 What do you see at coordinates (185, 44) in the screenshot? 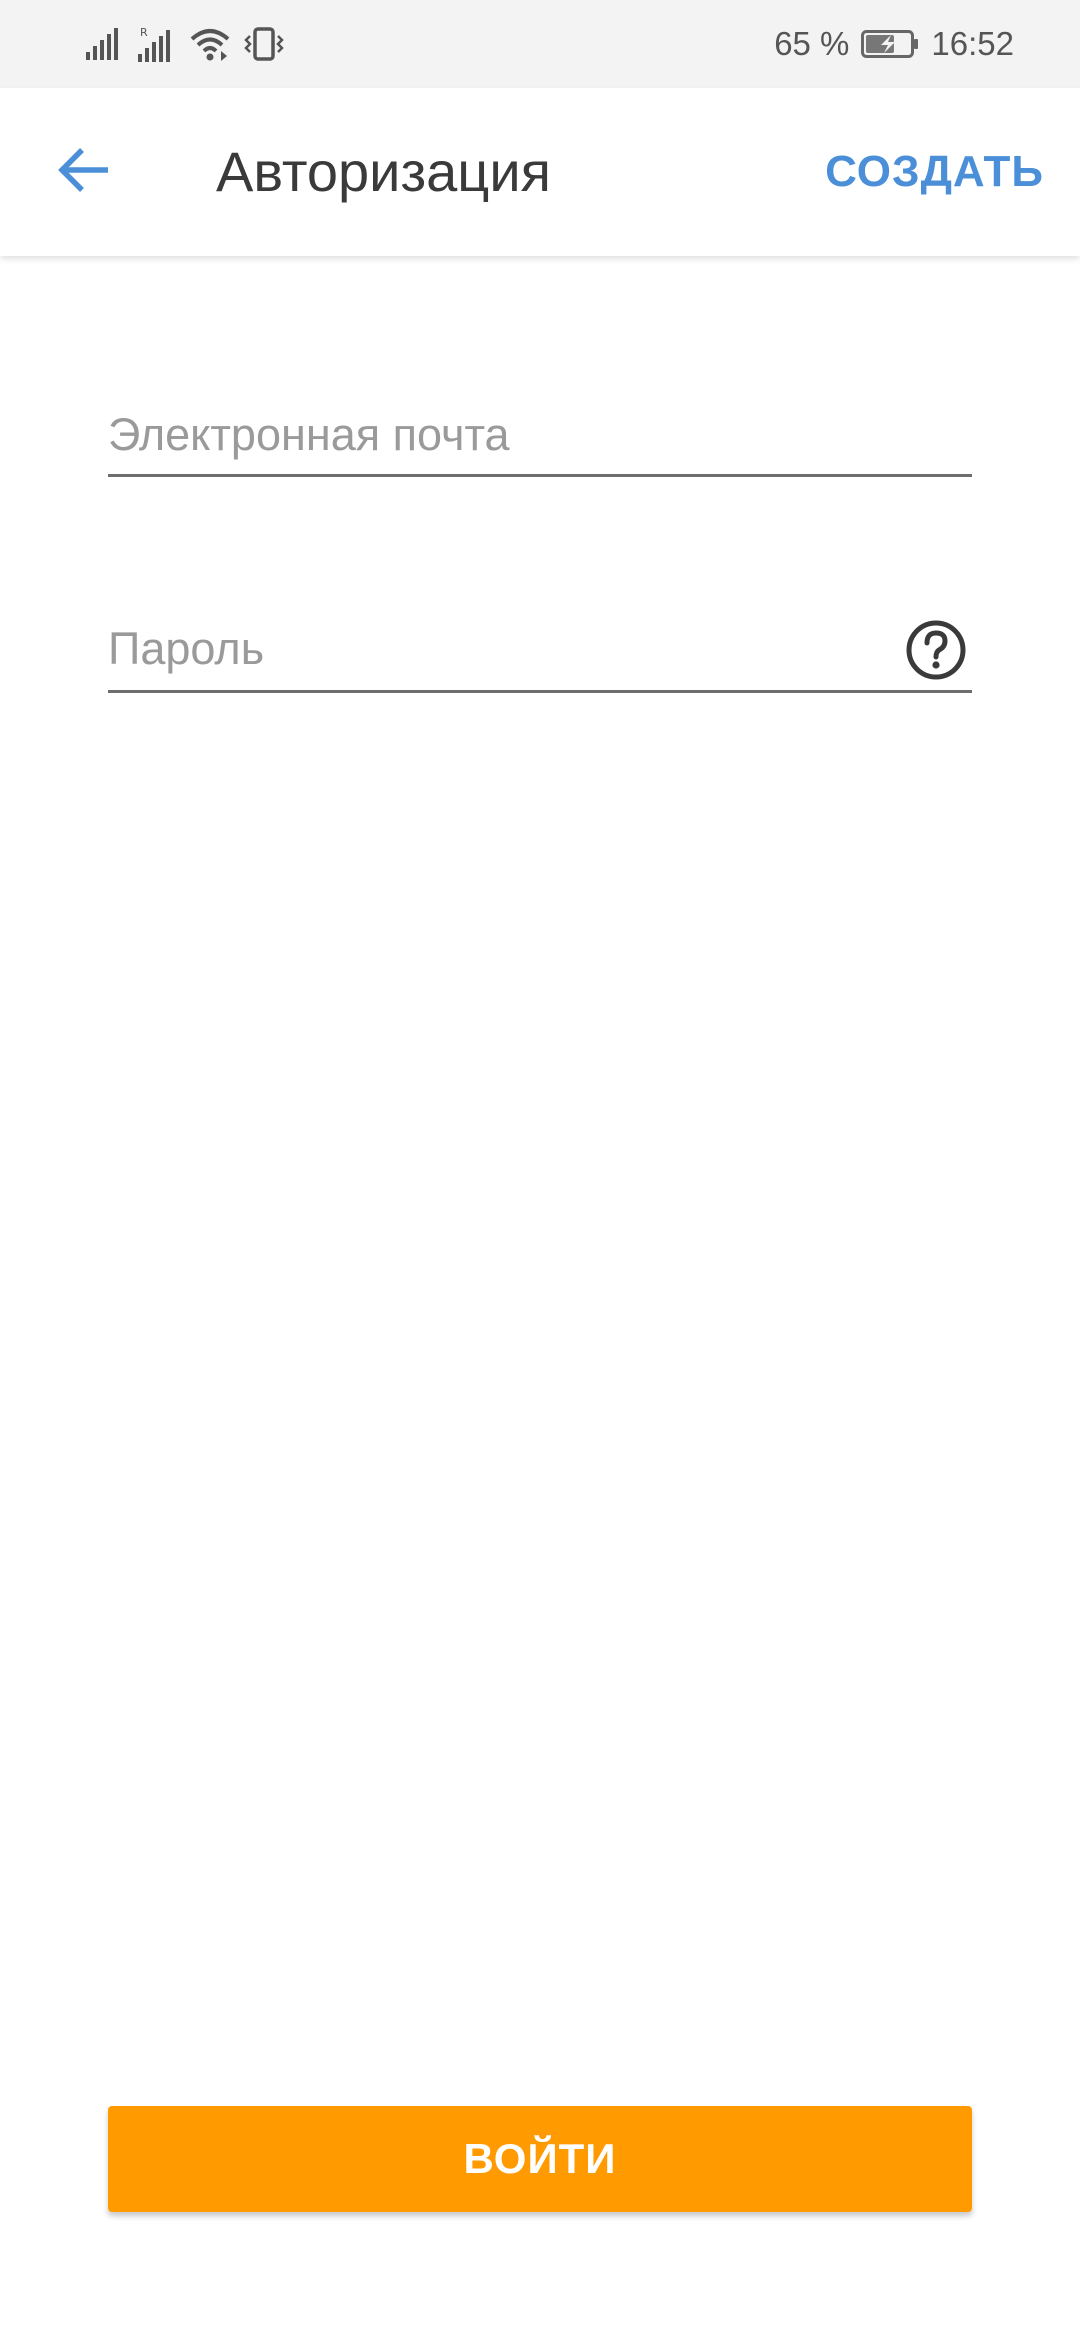
I see `status-icons-left: R` at bounding box center [185, 44].